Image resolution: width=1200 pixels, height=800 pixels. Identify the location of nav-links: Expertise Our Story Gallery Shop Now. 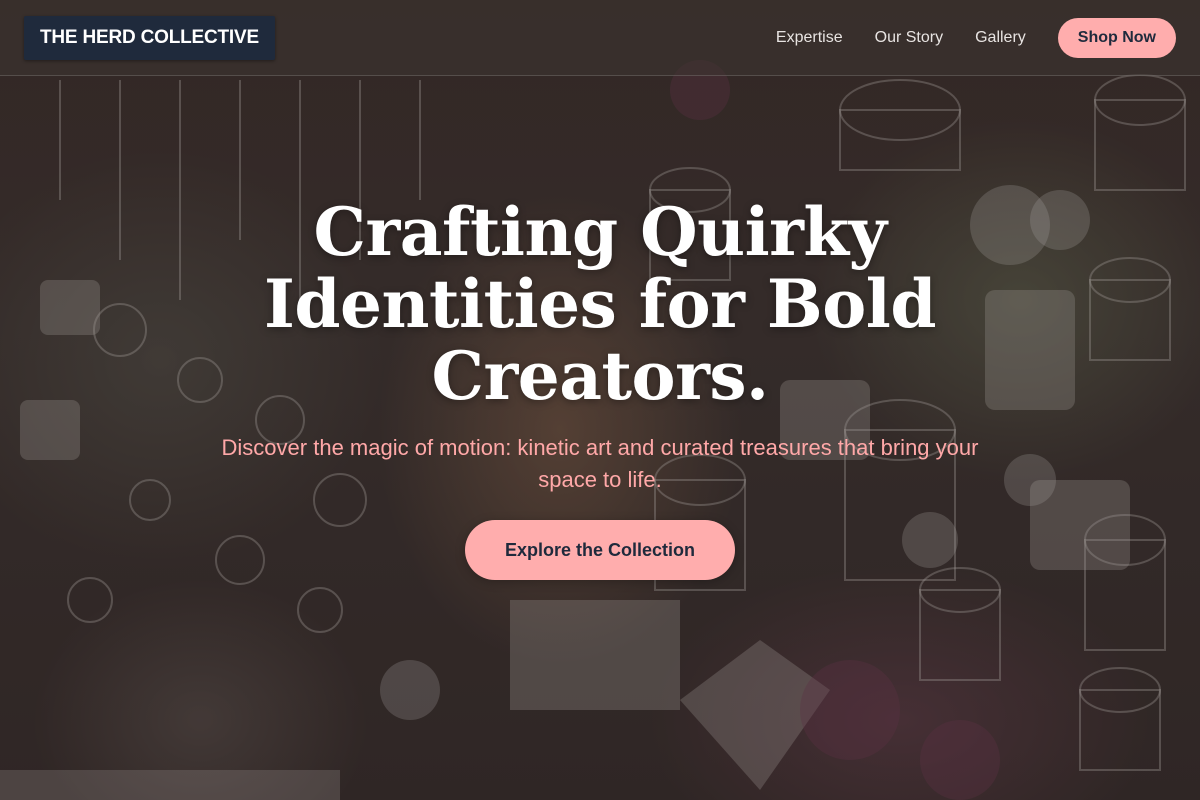
(976, 38).